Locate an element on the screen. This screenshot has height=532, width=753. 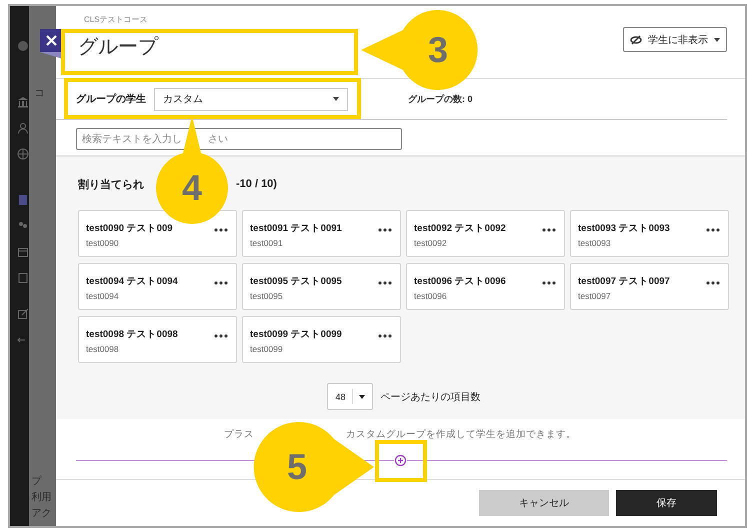
student-card: test0095 テスト0095 test0095 is located at coordinates (321, 286).